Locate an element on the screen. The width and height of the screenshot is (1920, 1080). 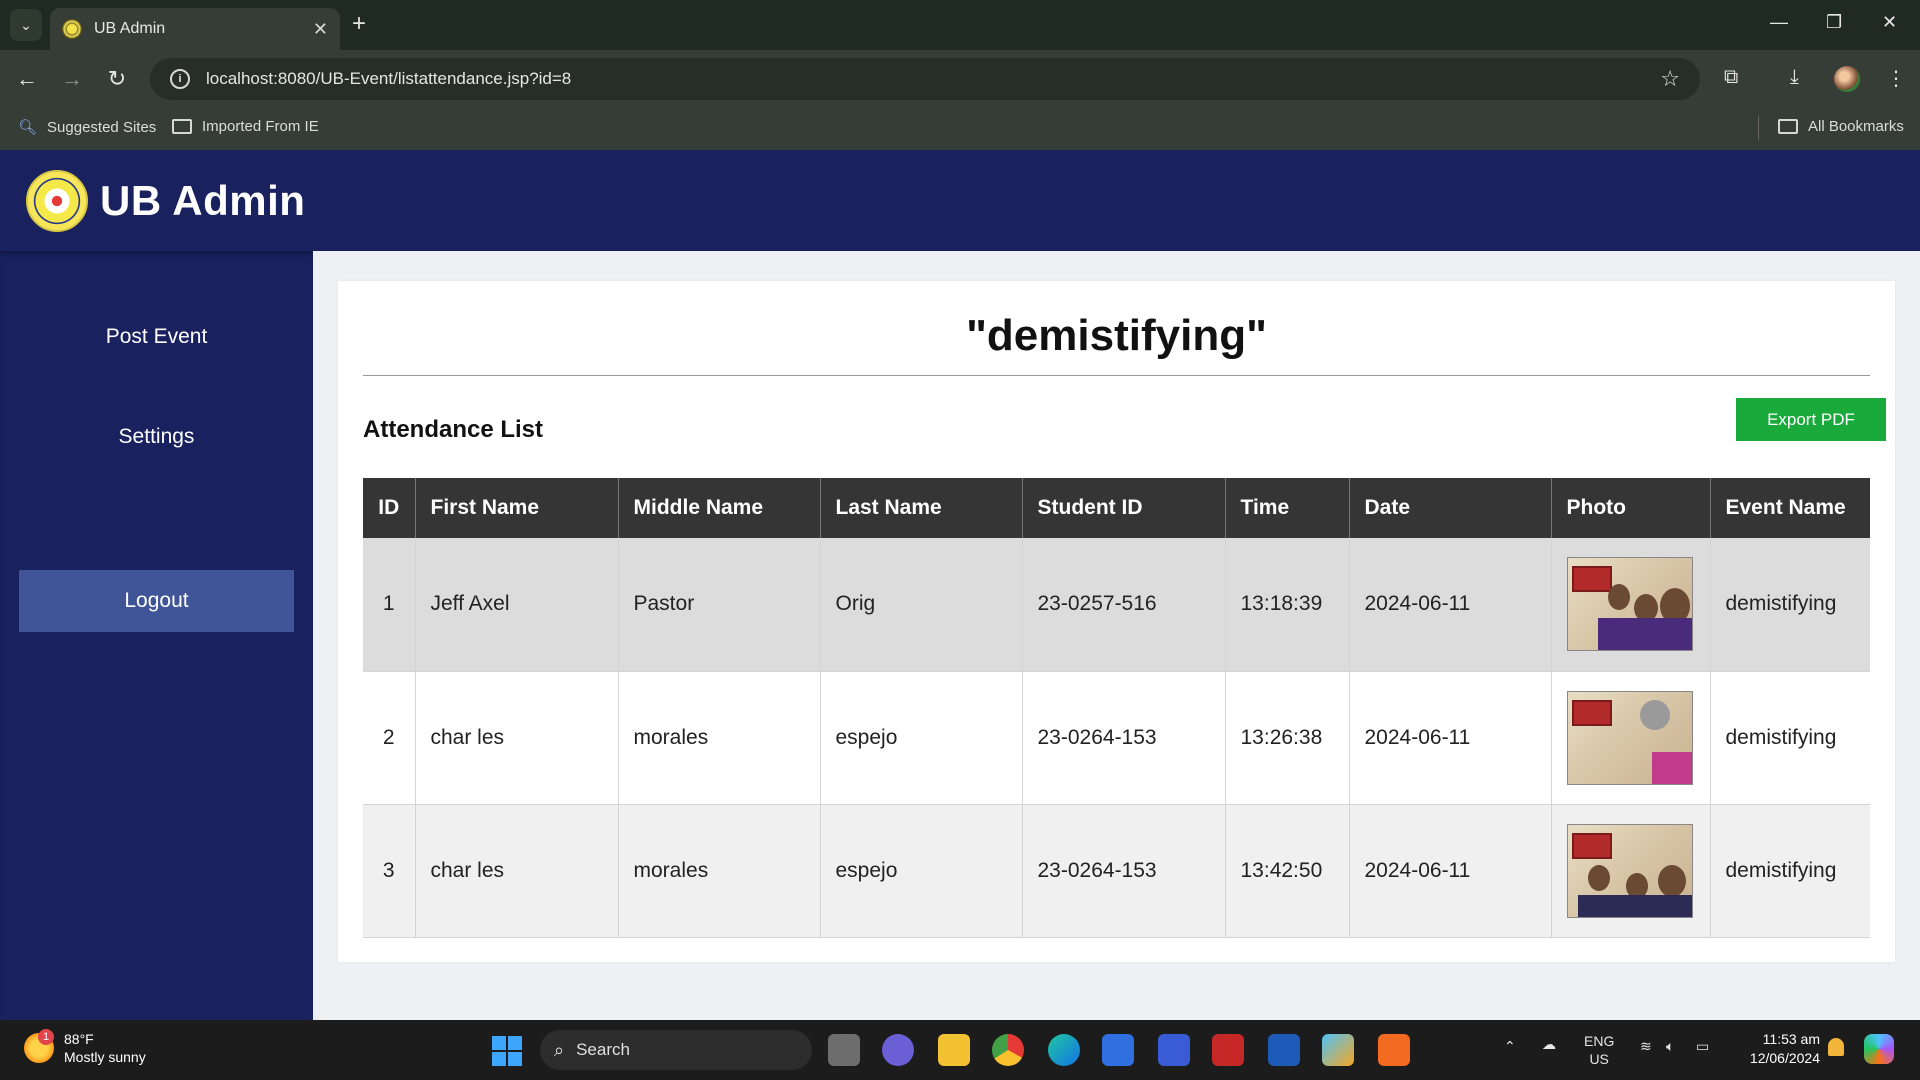
bookmark-imported-from-ie: Imported From IE is located at coordinates (245, 126).